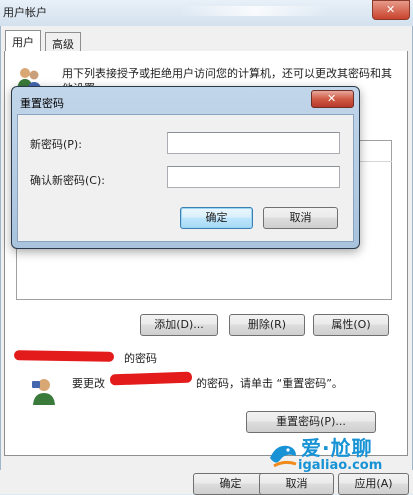 Image resolution: width=413 pixels, height=495 pixels. Describe the element at coordinates (253, 143) in the screenshot. I see `new-password-field` at that location.